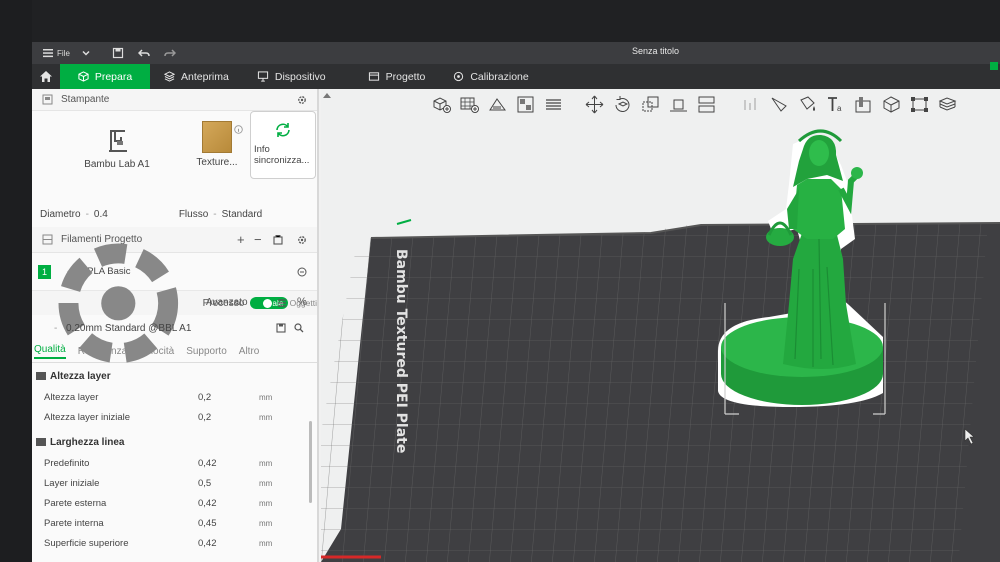 The image size is (1000, 562). Describe the element at coordinates (283, 130) in the screenshot. I see `sync-icon` at that location.